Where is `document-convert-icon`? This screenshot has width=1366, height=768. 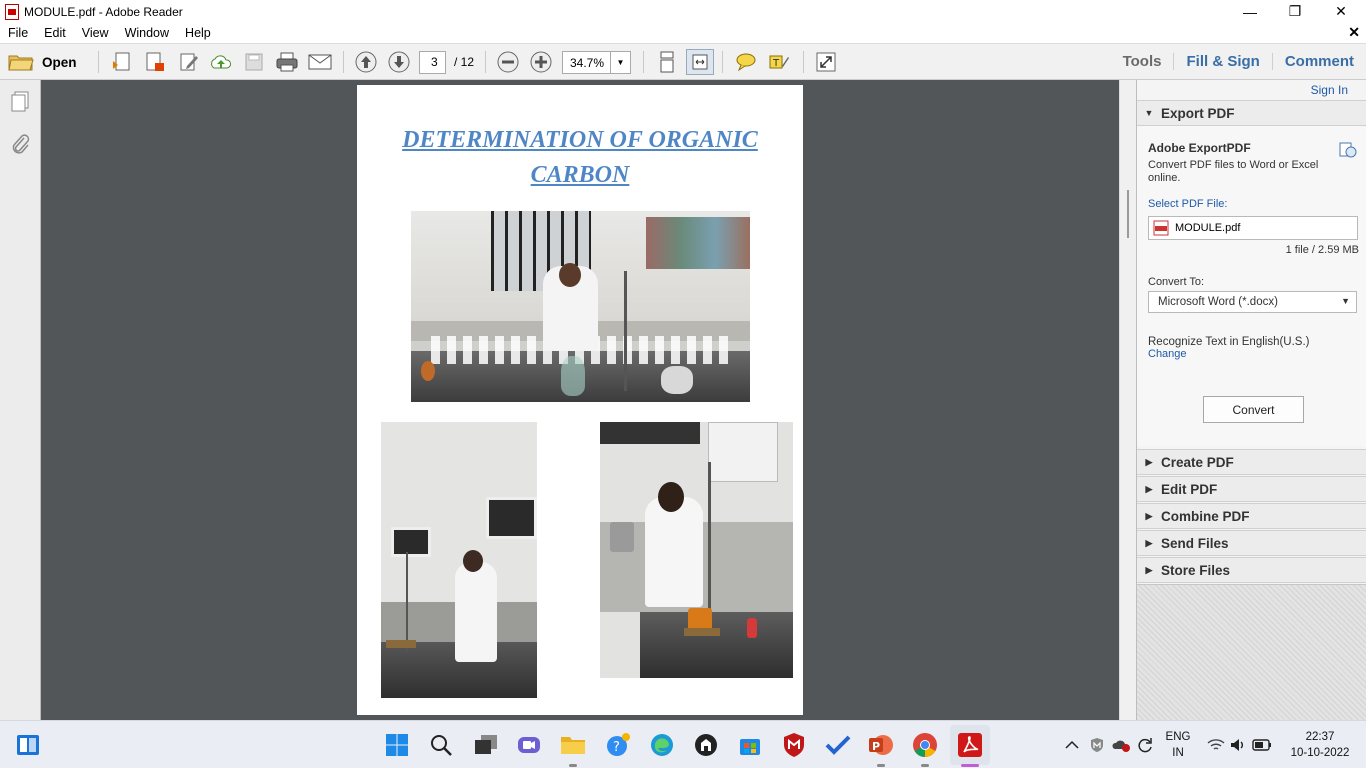
document-convert-icon is located at coordinates (1348, 150).